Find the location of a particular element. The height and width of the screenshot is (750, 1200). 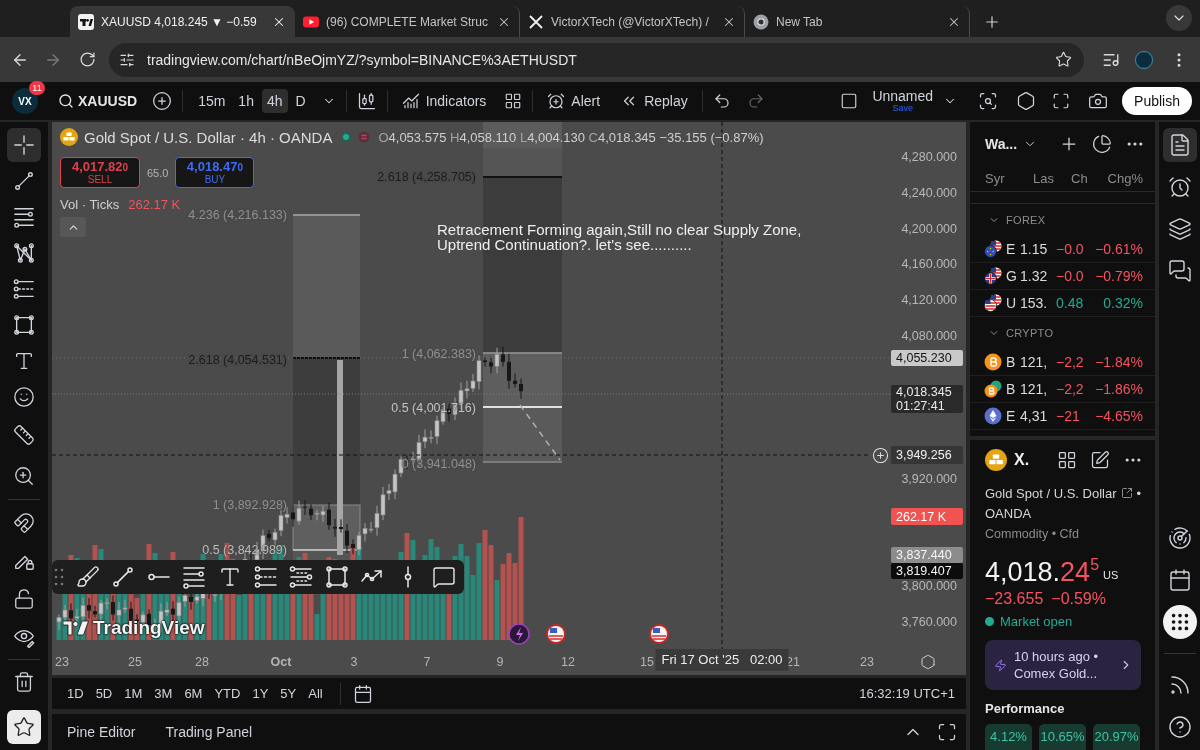

interval-button: 15m is located at coordinates (212, 101).